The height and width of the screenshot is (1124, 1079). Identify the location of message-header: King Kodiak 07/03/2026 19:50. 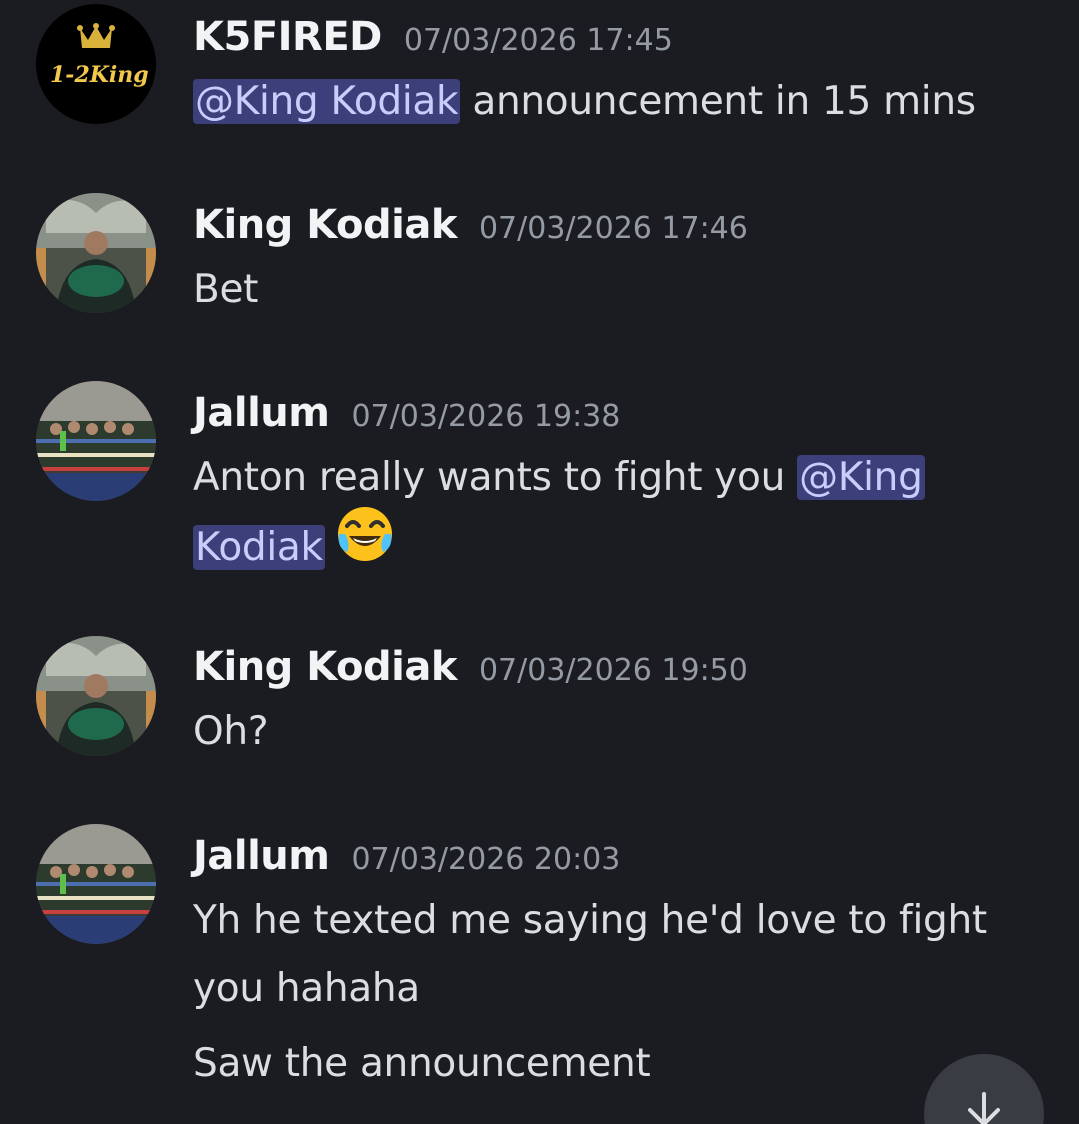
(470, 667).